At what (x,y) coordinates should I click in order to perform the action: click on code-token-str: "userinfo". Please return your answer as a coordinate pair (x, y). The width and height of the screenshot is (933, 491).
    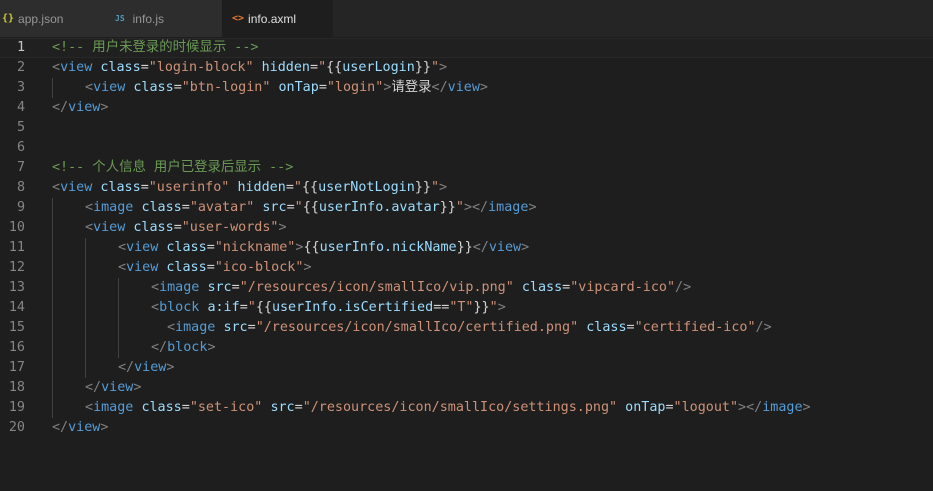
    Looking at the image, I should click on (189, 187).